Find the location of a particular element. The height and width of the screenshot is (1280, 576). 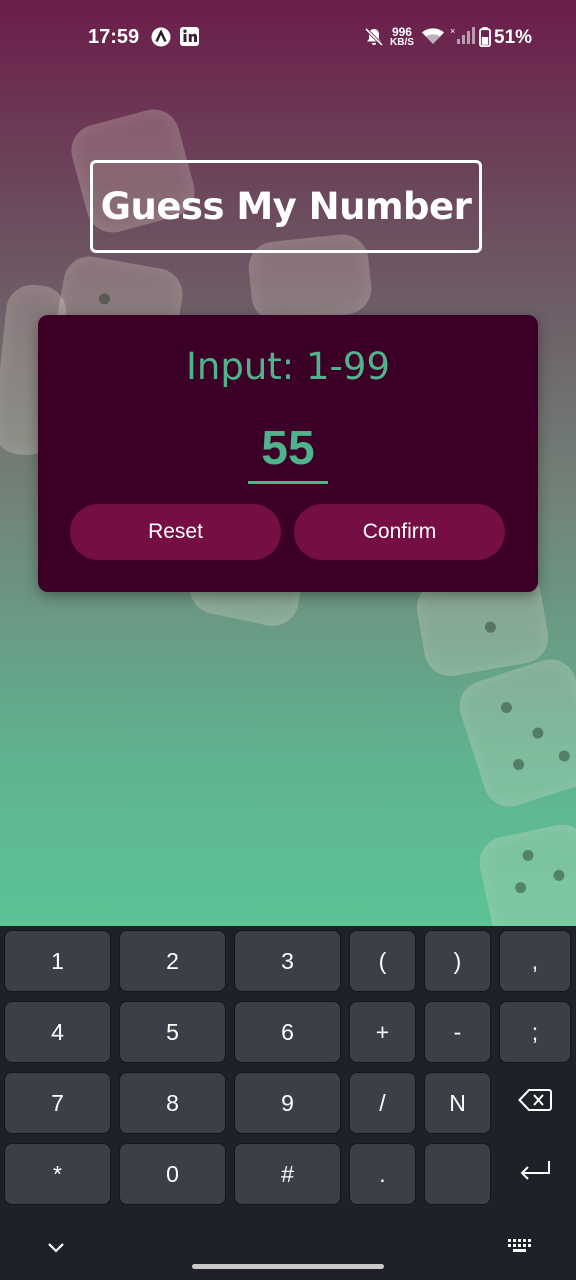

key-open-paren: ( is located at coordinates (382, 961).